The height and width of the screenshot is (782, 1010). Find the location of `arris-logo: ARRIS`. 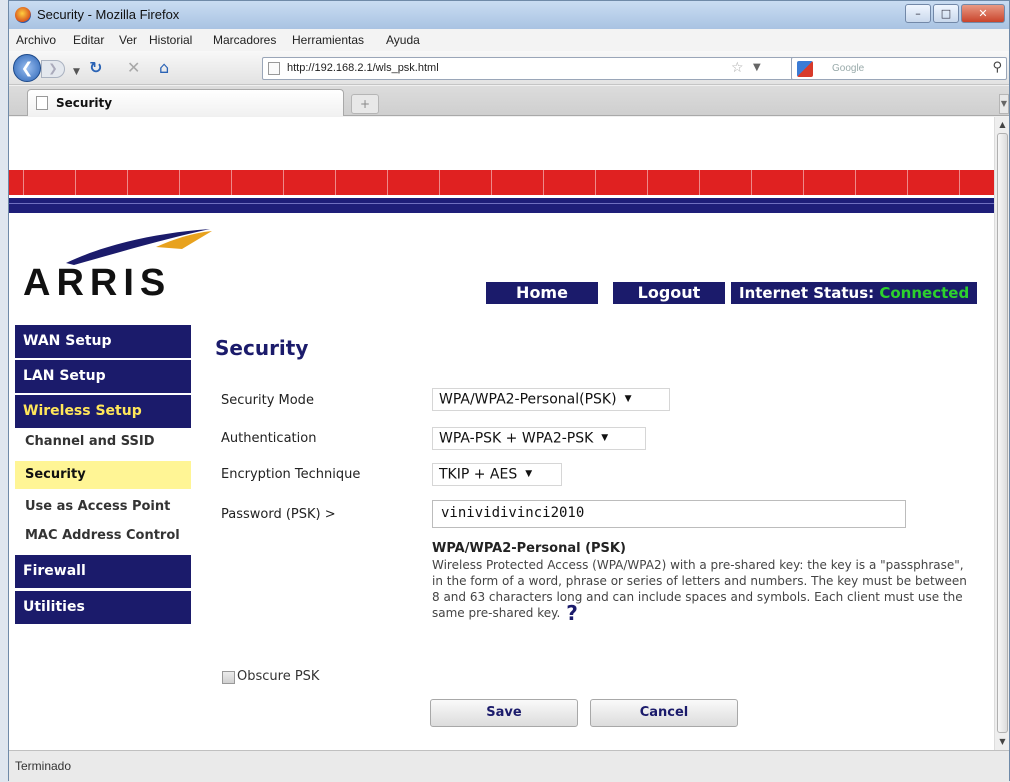

arris-logo: ARRIS is located at coordinates (97, 283).